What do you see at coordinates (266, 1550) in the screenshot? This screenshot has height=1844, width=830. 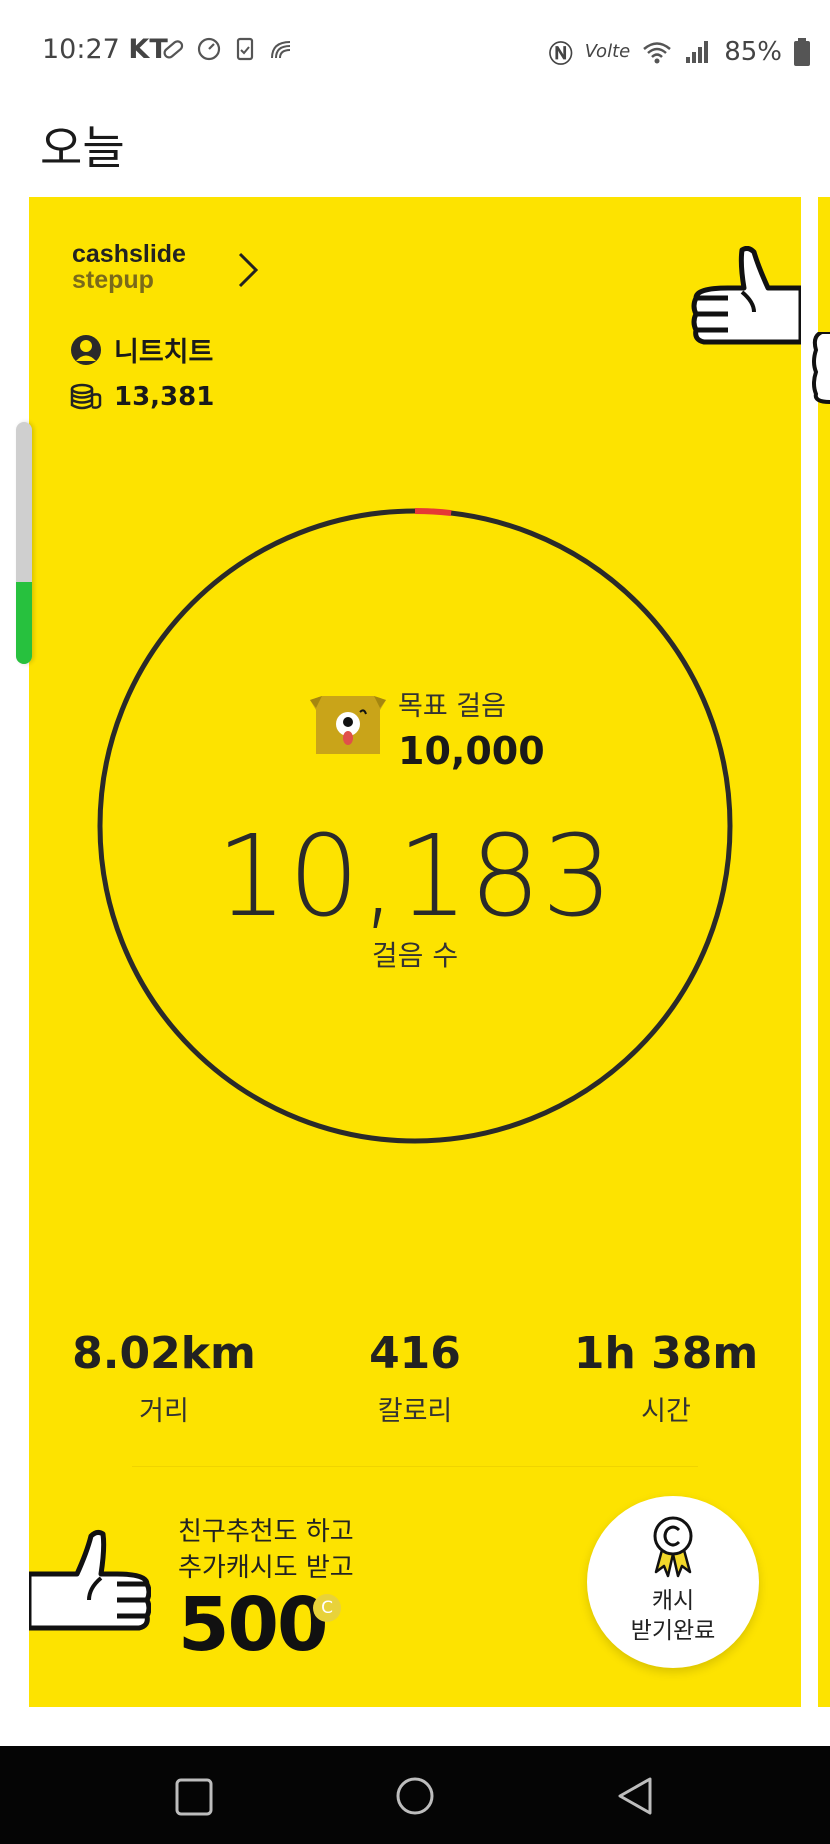 I see `referral-promo: 친구추천도 하고 추가캐시도 받고` at bounding box center [266, 1550].